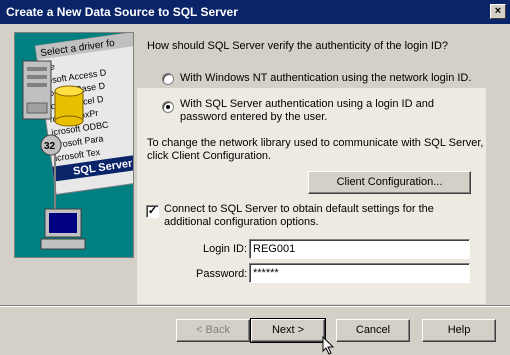 The image size is (510, 355). I want to click on password-label: Password:, so click(222, 274).